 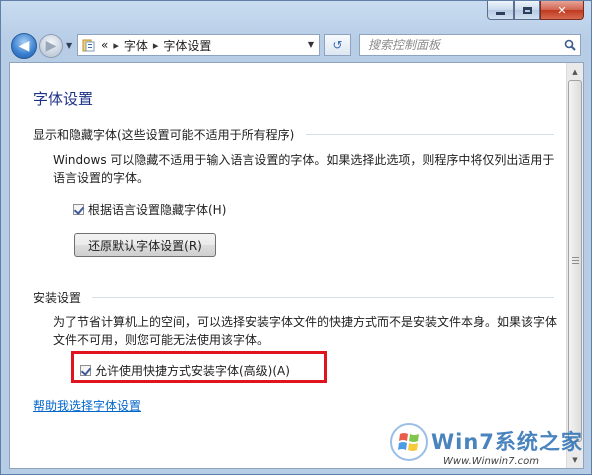 I want to click on control-panel-folder-icon, so click(x=89, y=45).